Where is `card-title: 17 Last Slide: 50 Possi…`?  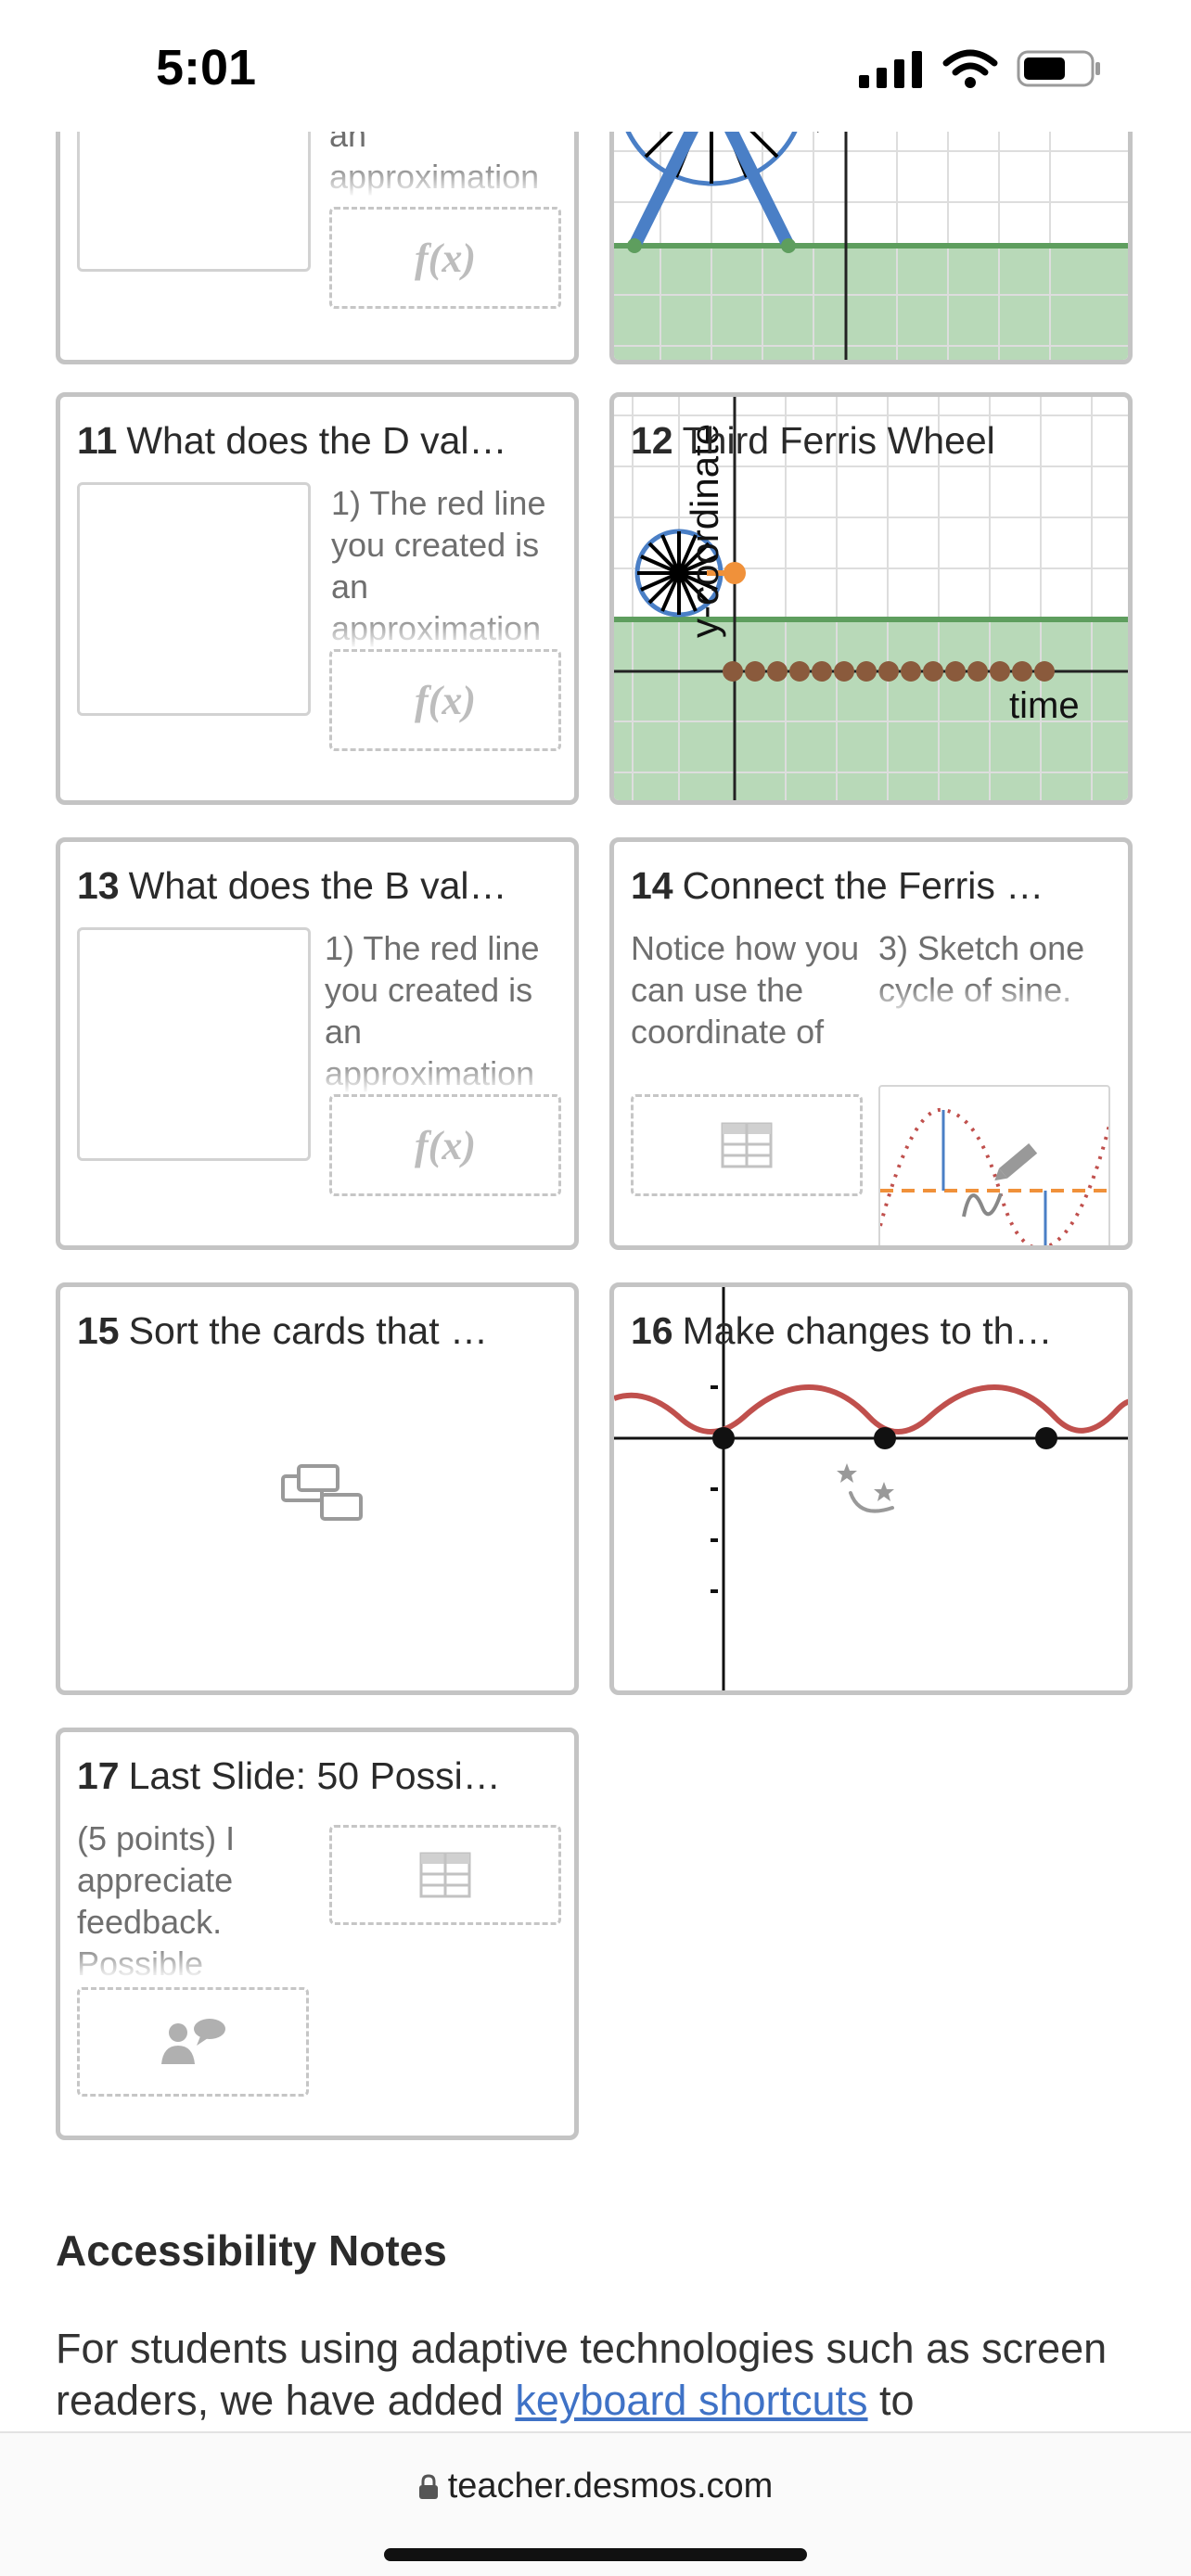
card-title: 17 Last Slide: 50 Possi… is located at coordinates (317, 1776).